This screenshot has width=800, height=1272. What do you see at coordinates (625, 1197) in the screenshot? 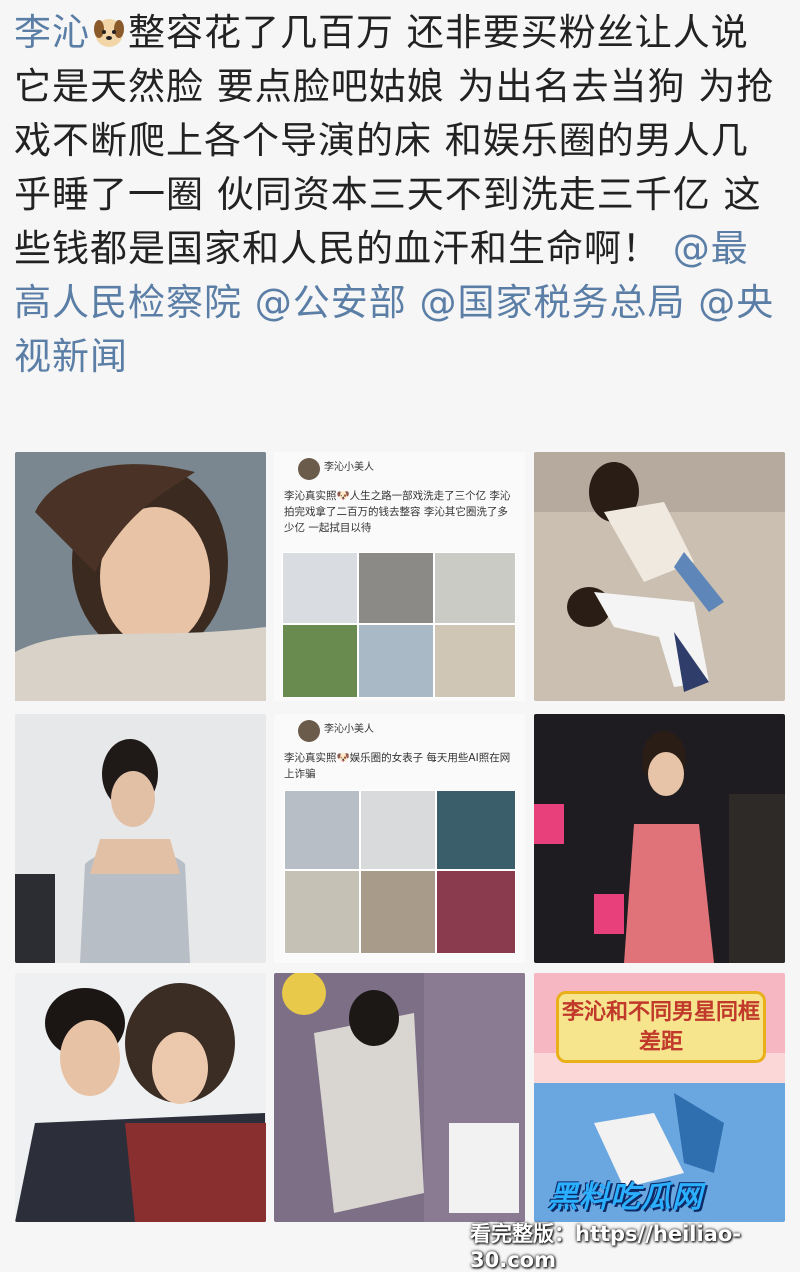
I see `watermark-logo: 黑料吃瓜网` at bounding box center [625, 1197].